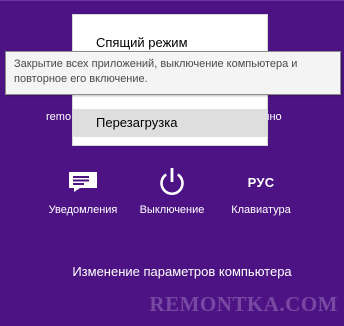 Image resolution: width=344 pixels, height=326 pixels. I want to click on power-label: Выключение, so click(172, 210).